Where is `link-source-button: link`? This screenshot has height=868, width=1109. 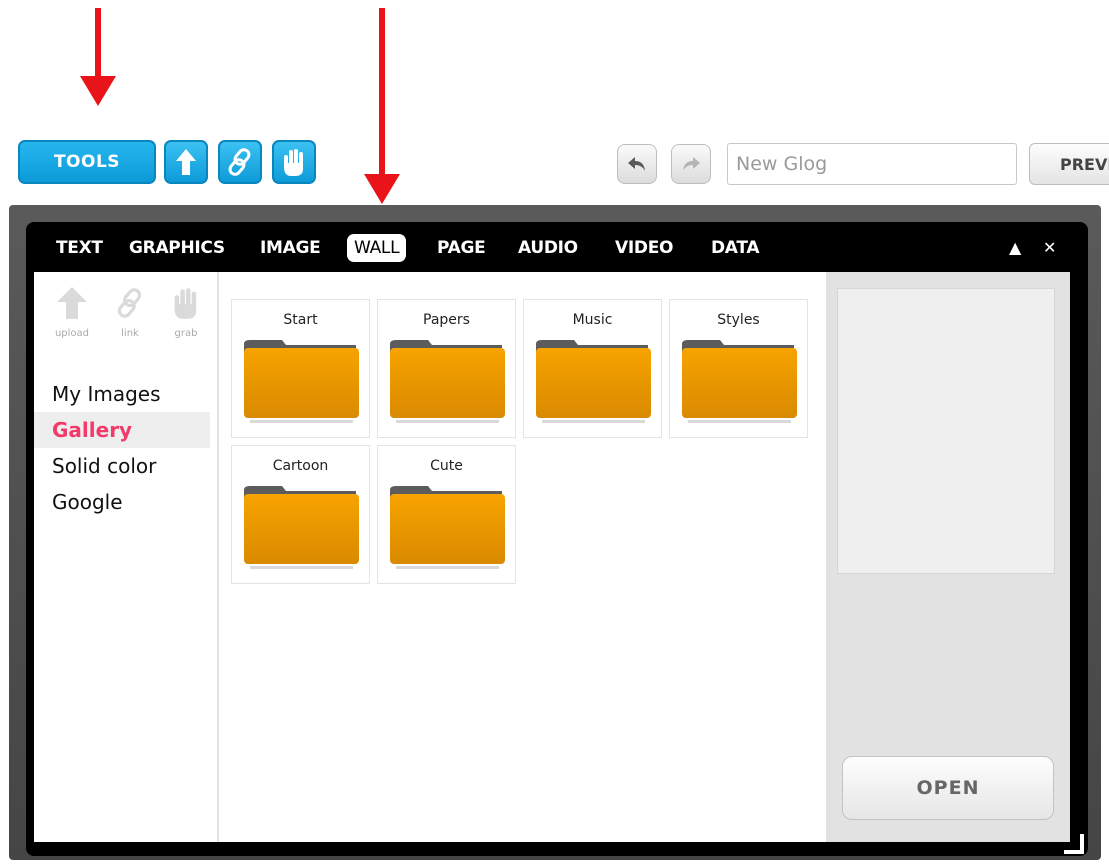
link-source-button: link is located at coordinates (130, 312).